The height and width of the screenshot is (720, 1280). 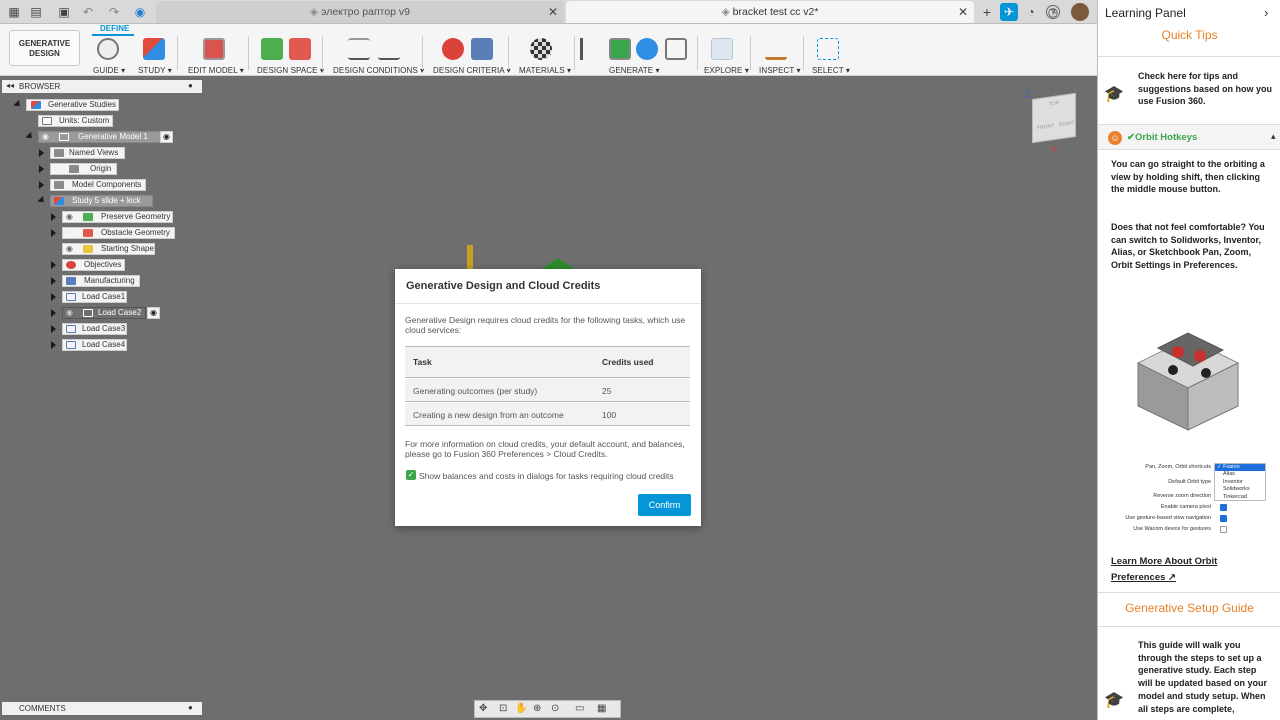 What do you see at coordinates (470, 258) in the screenshot?
I see `model-part` at bounding box center [470, 258].